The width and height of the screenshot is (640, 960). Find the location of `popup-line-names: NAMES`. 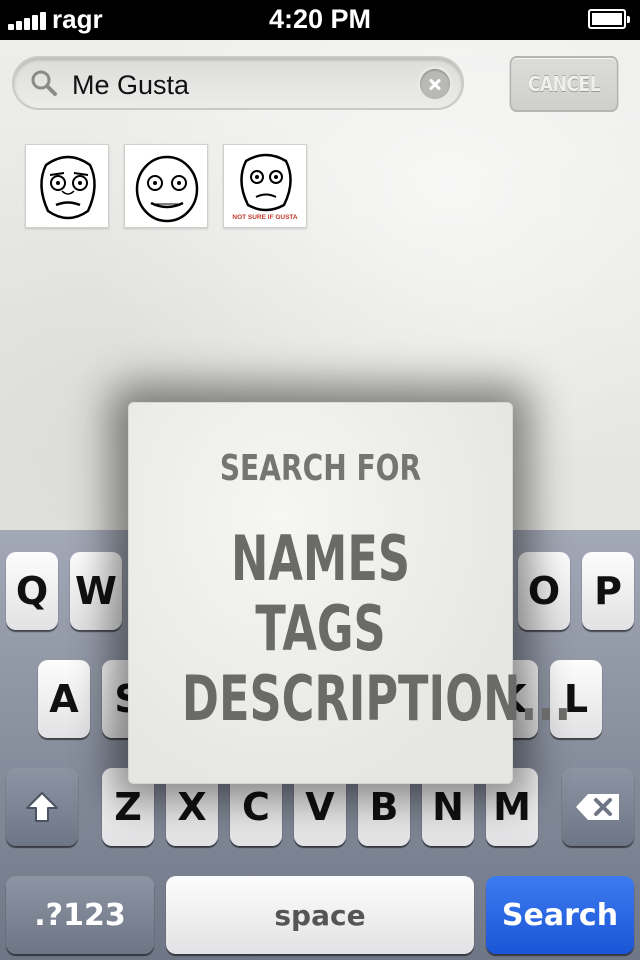

popup-line-names: NAMES is located at coordinates (320, 558).